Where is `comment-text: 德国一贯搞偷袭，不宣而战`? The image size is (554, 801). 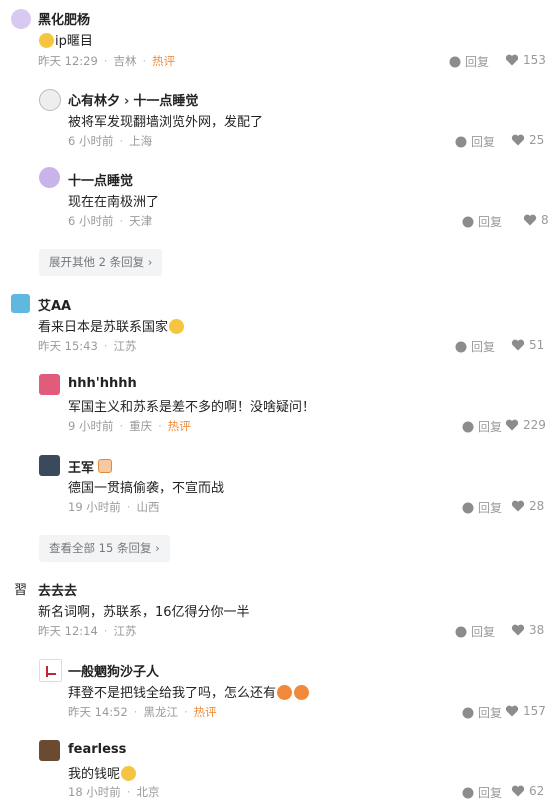
comment-text: 德国一贯搞偷袭，不宣而战 is located at coordinates (146, 488).